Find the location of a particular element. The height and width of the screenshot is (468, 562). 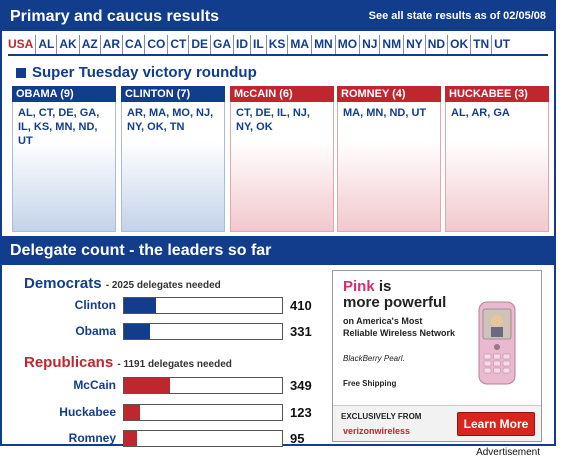

delegates-needed: - 2025 delegates needed is located at coordinates (163, 285).